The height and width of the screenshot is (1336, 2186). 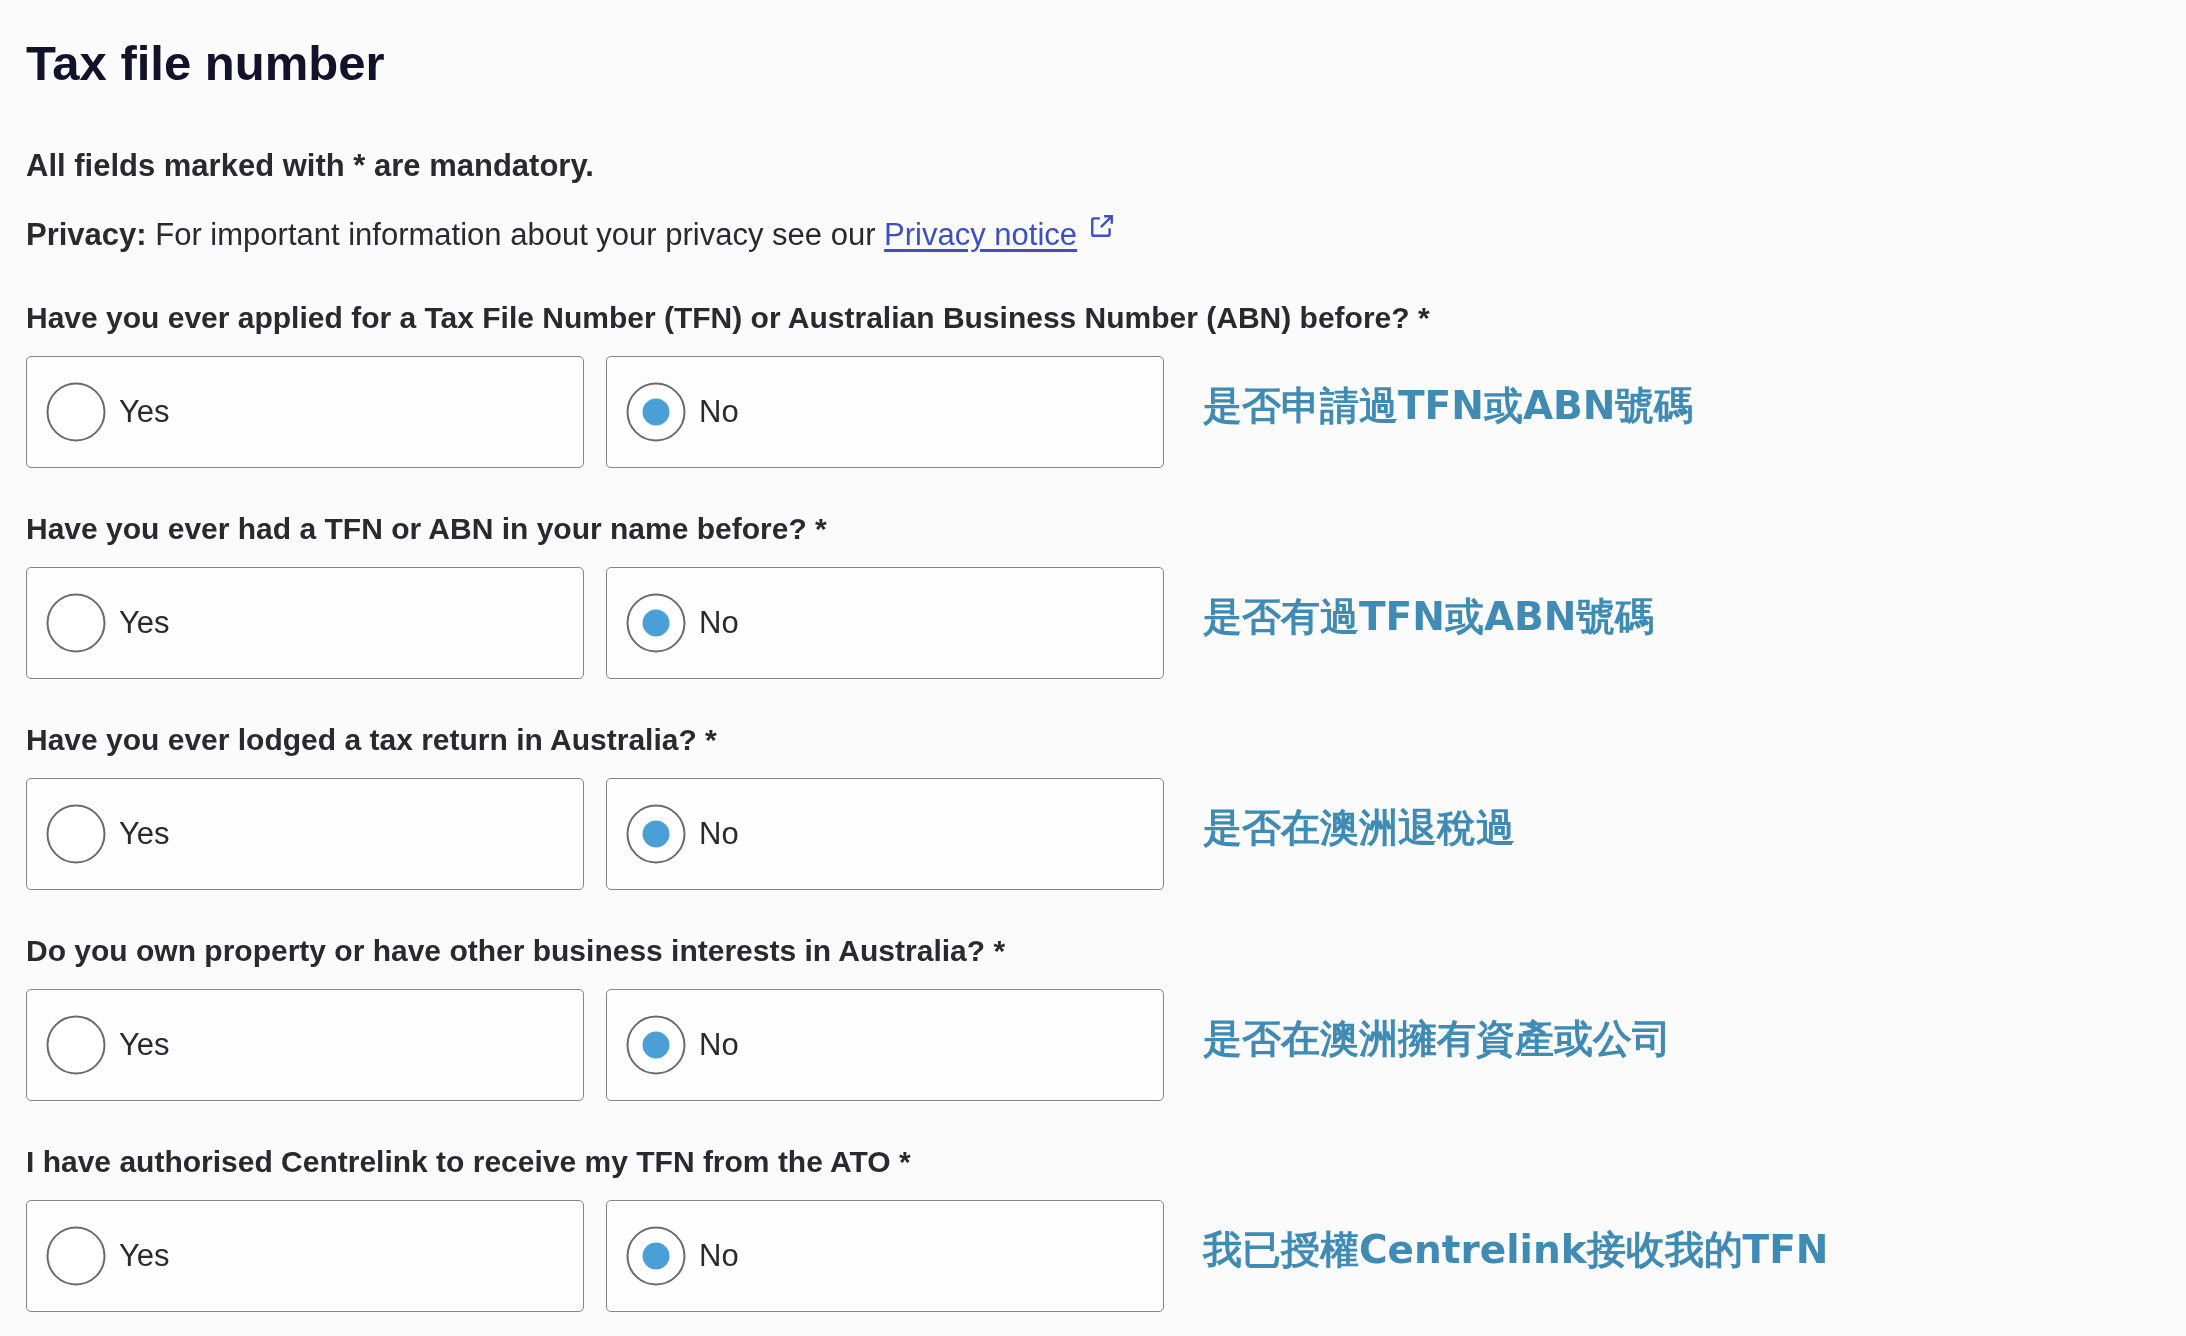 What do you see at coordinates (1448, 406) in the screenshot?
I see `annotation-text: 是否申請過TFN或ABN號碼` at bounding box center [1448, 406].